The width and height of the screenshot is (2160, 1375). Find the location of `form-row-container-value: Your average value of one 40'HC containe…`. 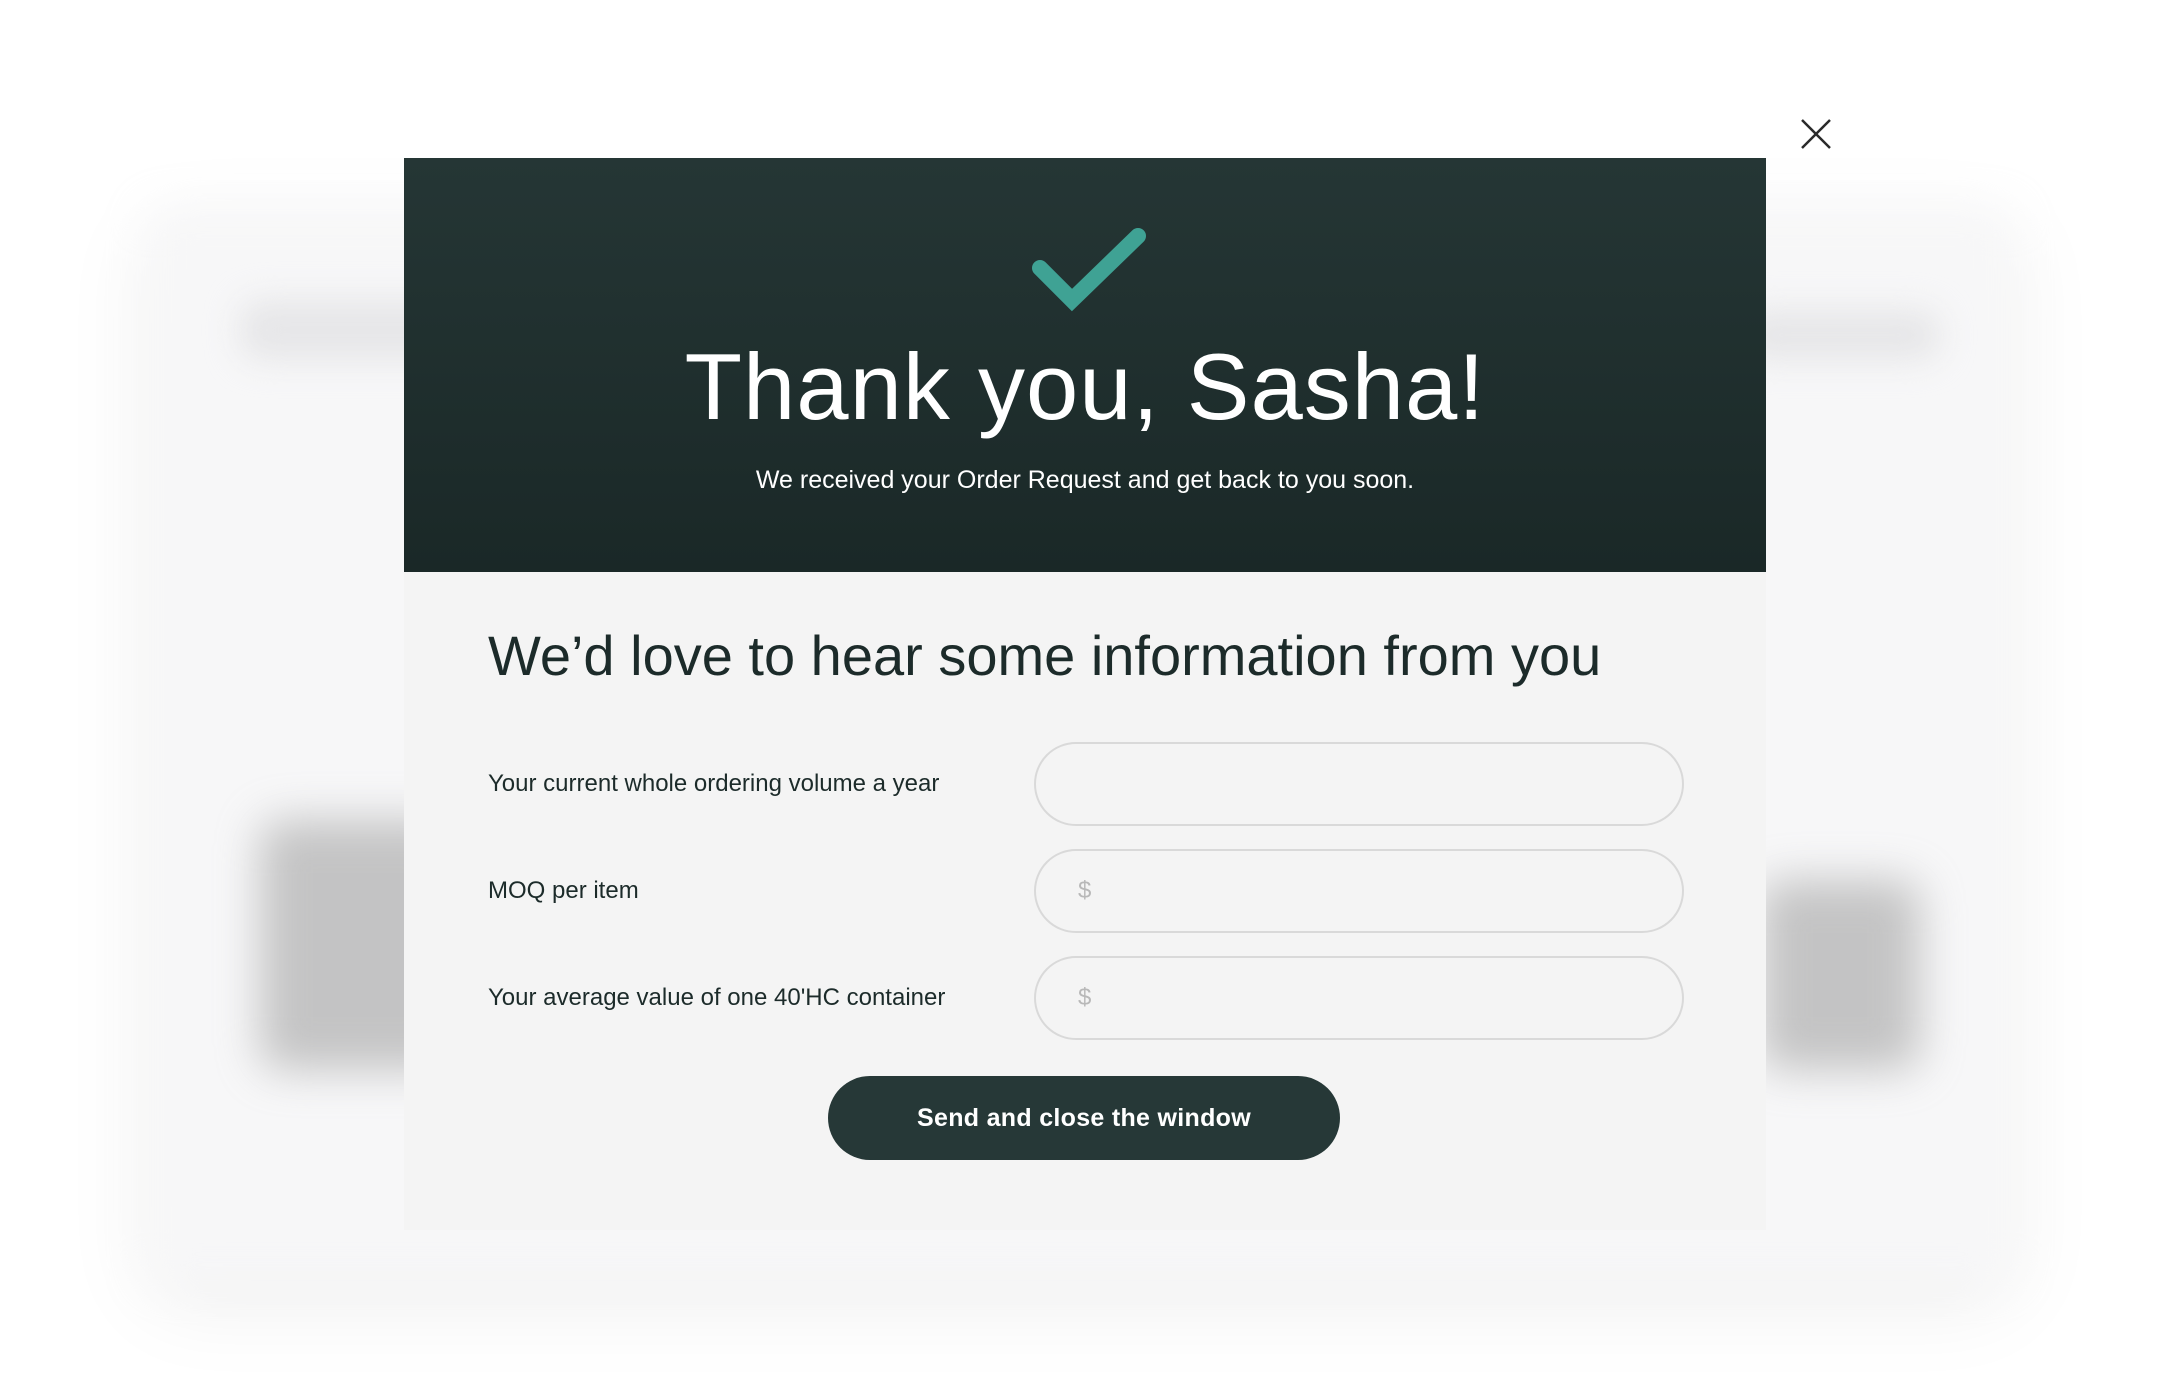

form-row-container-value: Your average value of one 40'HC containe… is located at coordinates (1088, 998).